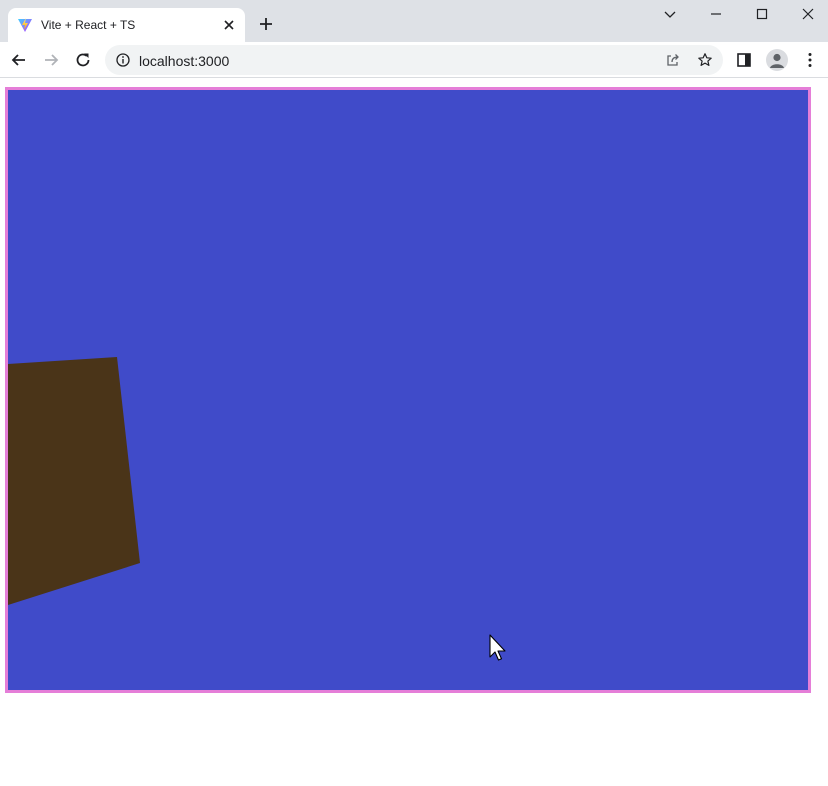 The height and width of the screenshot is (786, 828). Describe the element at coordinates (705, 60) in the screenshot. I see `star-icon` at that location.